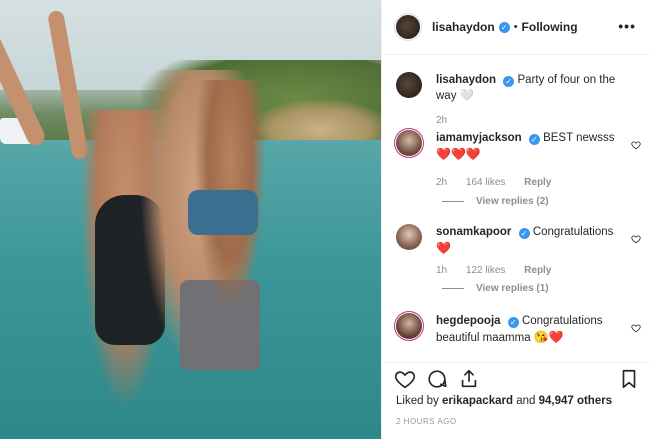 The width and height of the screenshot is (649, 439). What do you see at coordinates (526, 401) in the screenshot?
I see `liked-by-and: and` at bounding box center [526, 401].